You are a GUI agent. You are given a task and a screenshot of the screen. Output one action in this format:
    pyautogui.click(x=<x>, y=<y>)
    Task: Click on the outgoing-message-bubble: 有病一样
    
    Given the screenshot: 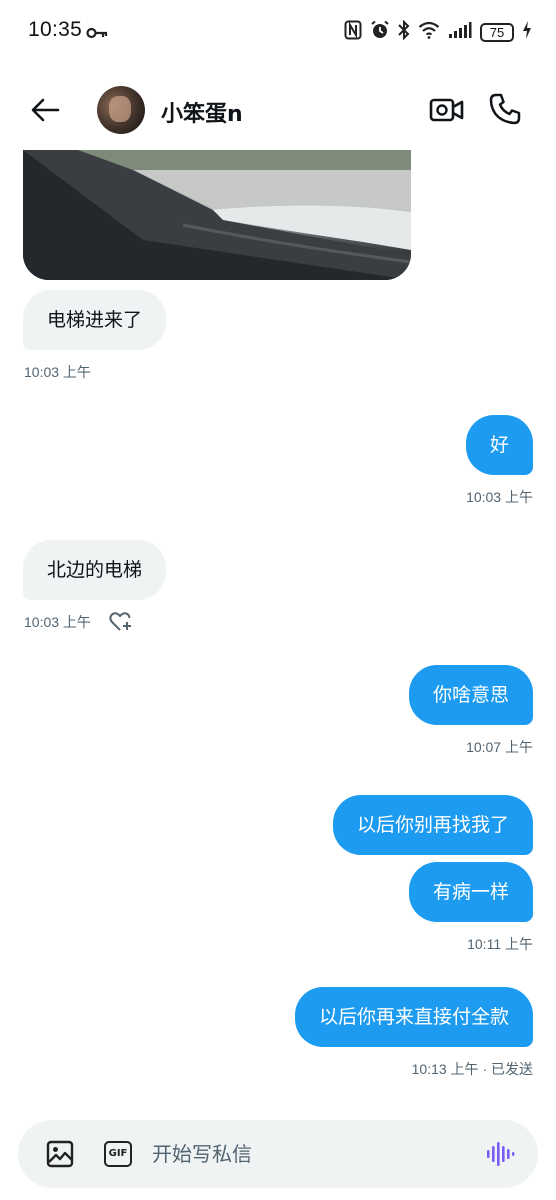 What is the action you would take?
    pyautogui.click(x=470, y=892)
    